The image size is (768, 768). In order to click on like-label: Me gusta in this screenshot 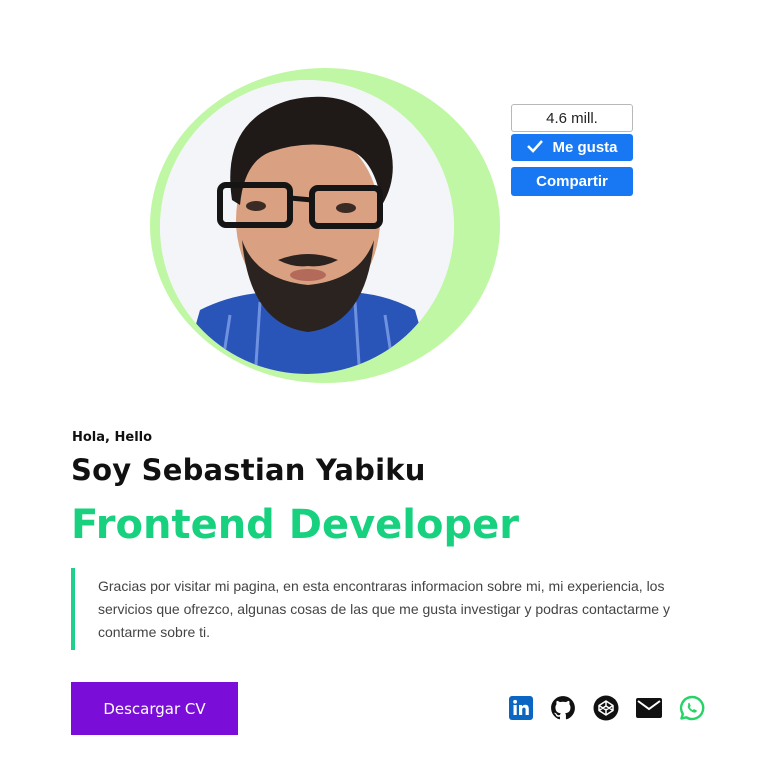, I will do `click(585, 147)`.